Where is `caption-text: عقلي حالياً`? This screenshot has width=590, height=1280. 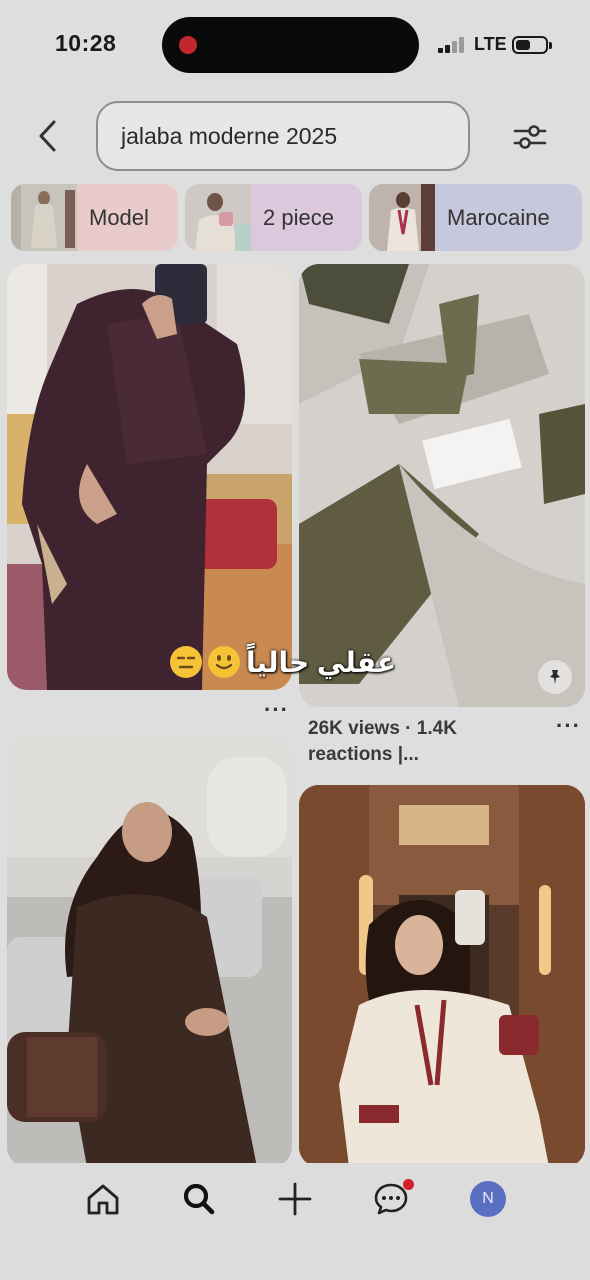
caption-text: عقلي حالياً is located at coordinates (321, 662).